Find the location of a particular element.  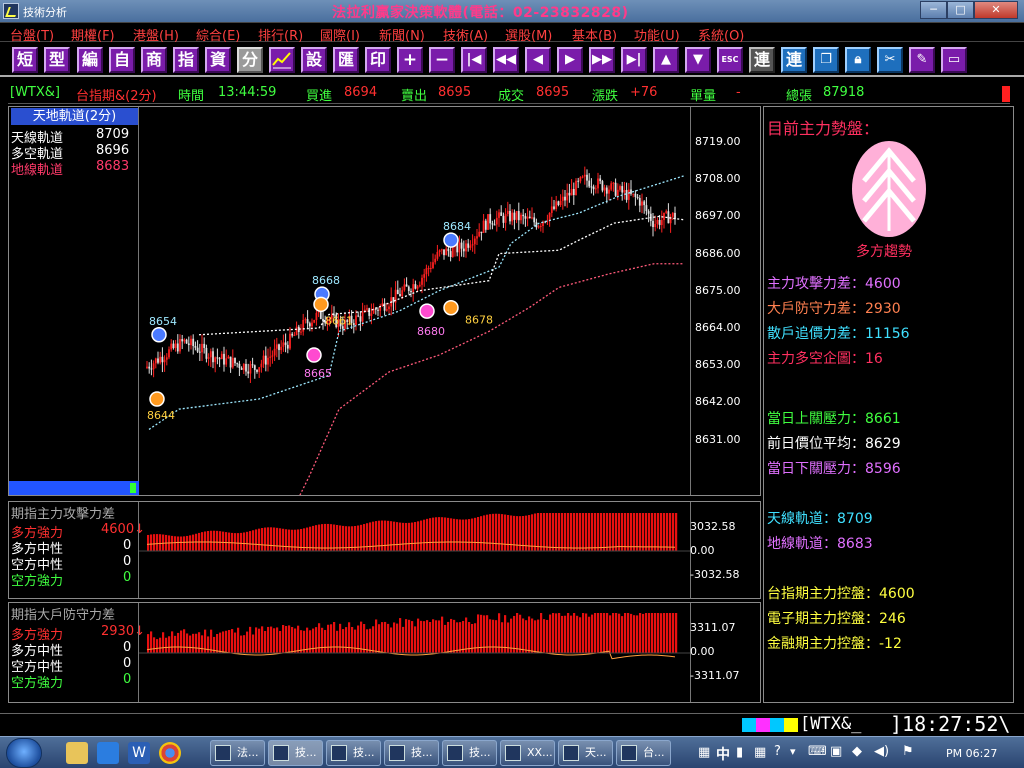

escape-button: ESC is located at coordinates (730, 60).